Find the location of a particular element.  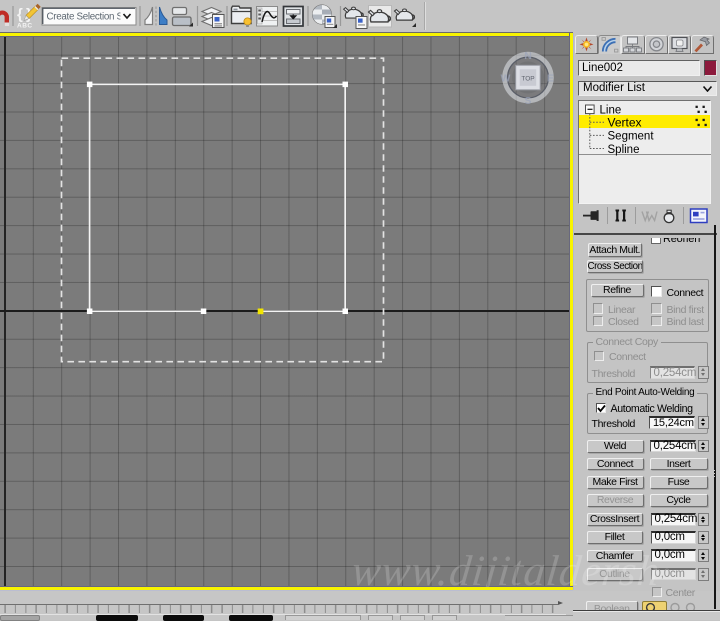

svg-text: Vertex is located at coordinates (625, 122).